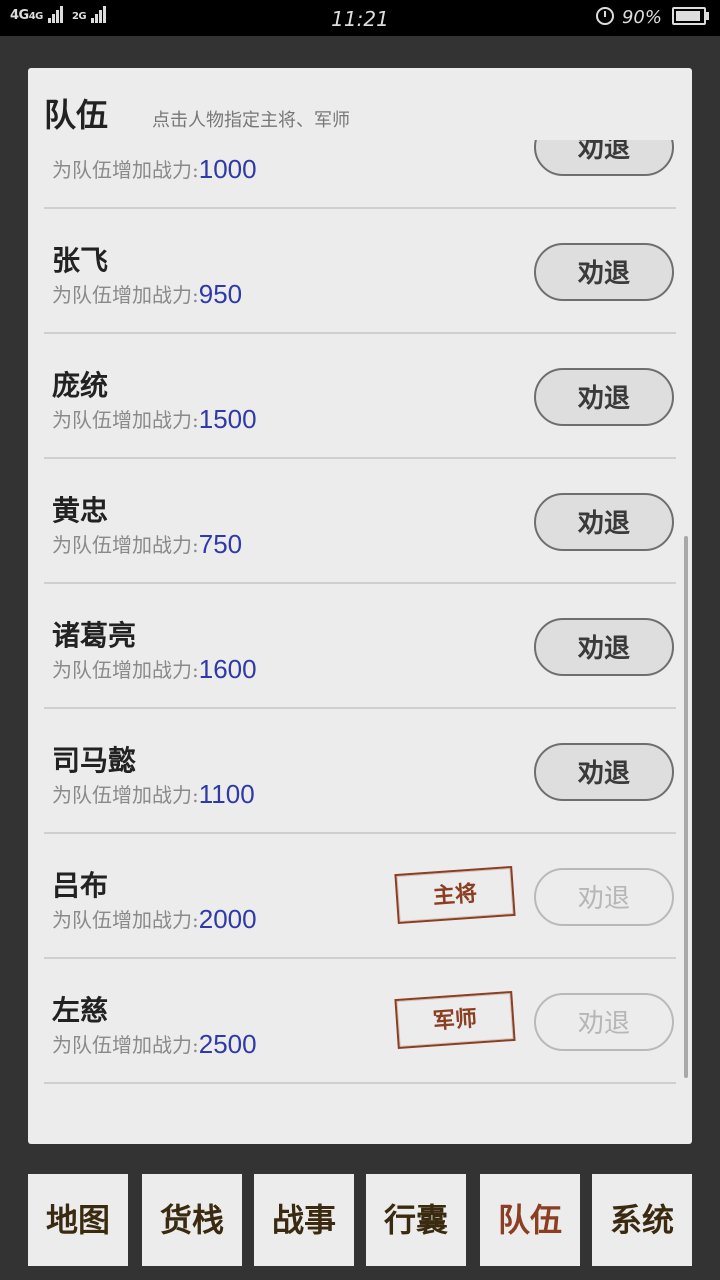 Image resolution: width=720 pixels, height=1280 pixels. Describe the element at coordinates (227, 169) in the screenshot. I see `power-value: 1000` at that location.